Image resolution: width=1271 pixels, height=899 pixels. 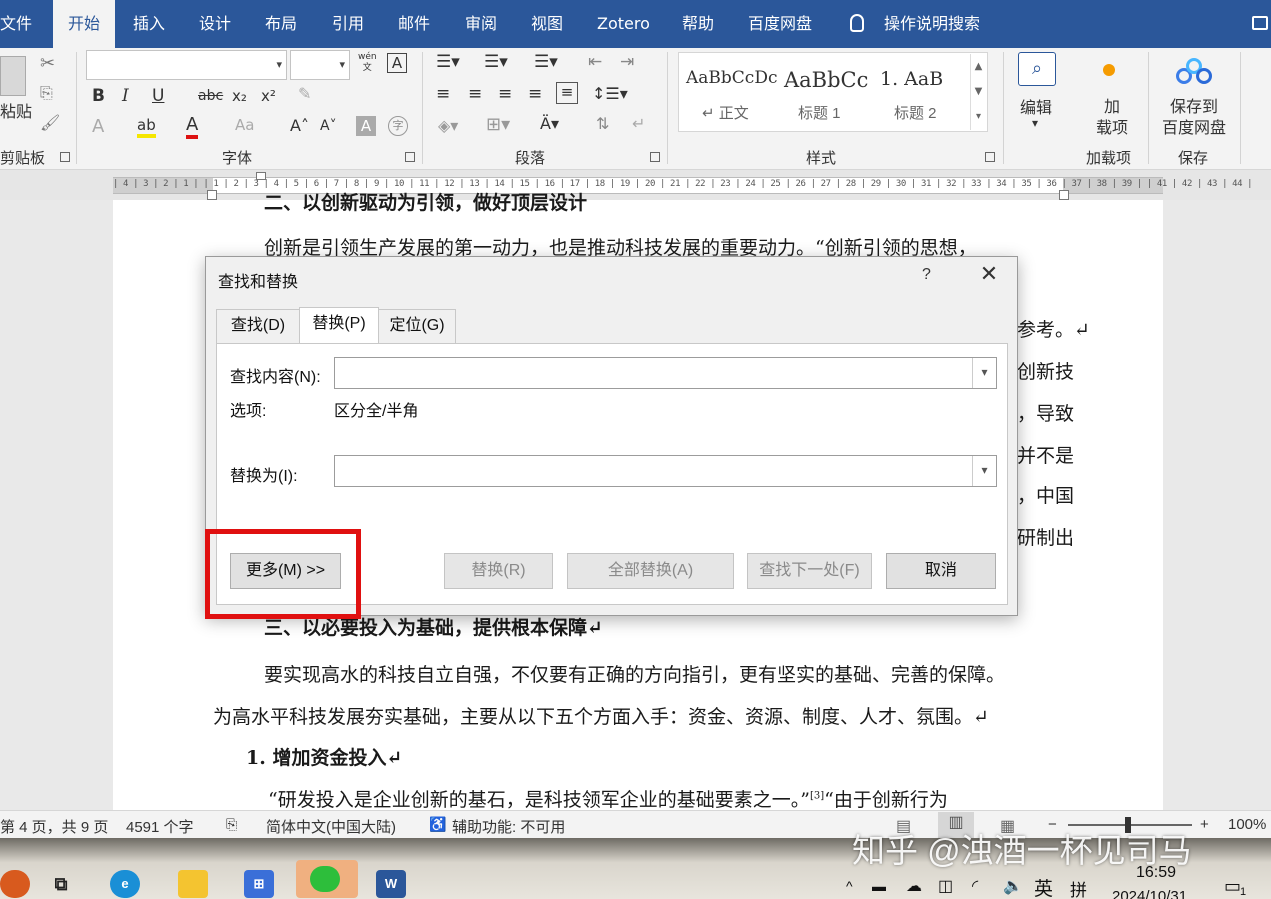 What do you see at coordinates (261, 176) in the screenshot?
I see `first-line-indent-marker` at bounding box center [261, 176].